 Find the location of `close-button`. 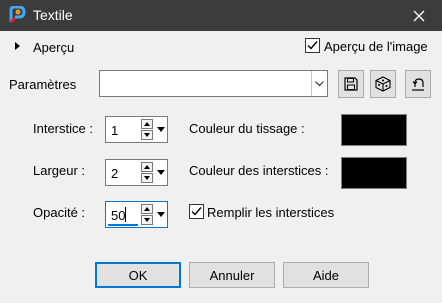

close-button is located at coordinates (419, 15).